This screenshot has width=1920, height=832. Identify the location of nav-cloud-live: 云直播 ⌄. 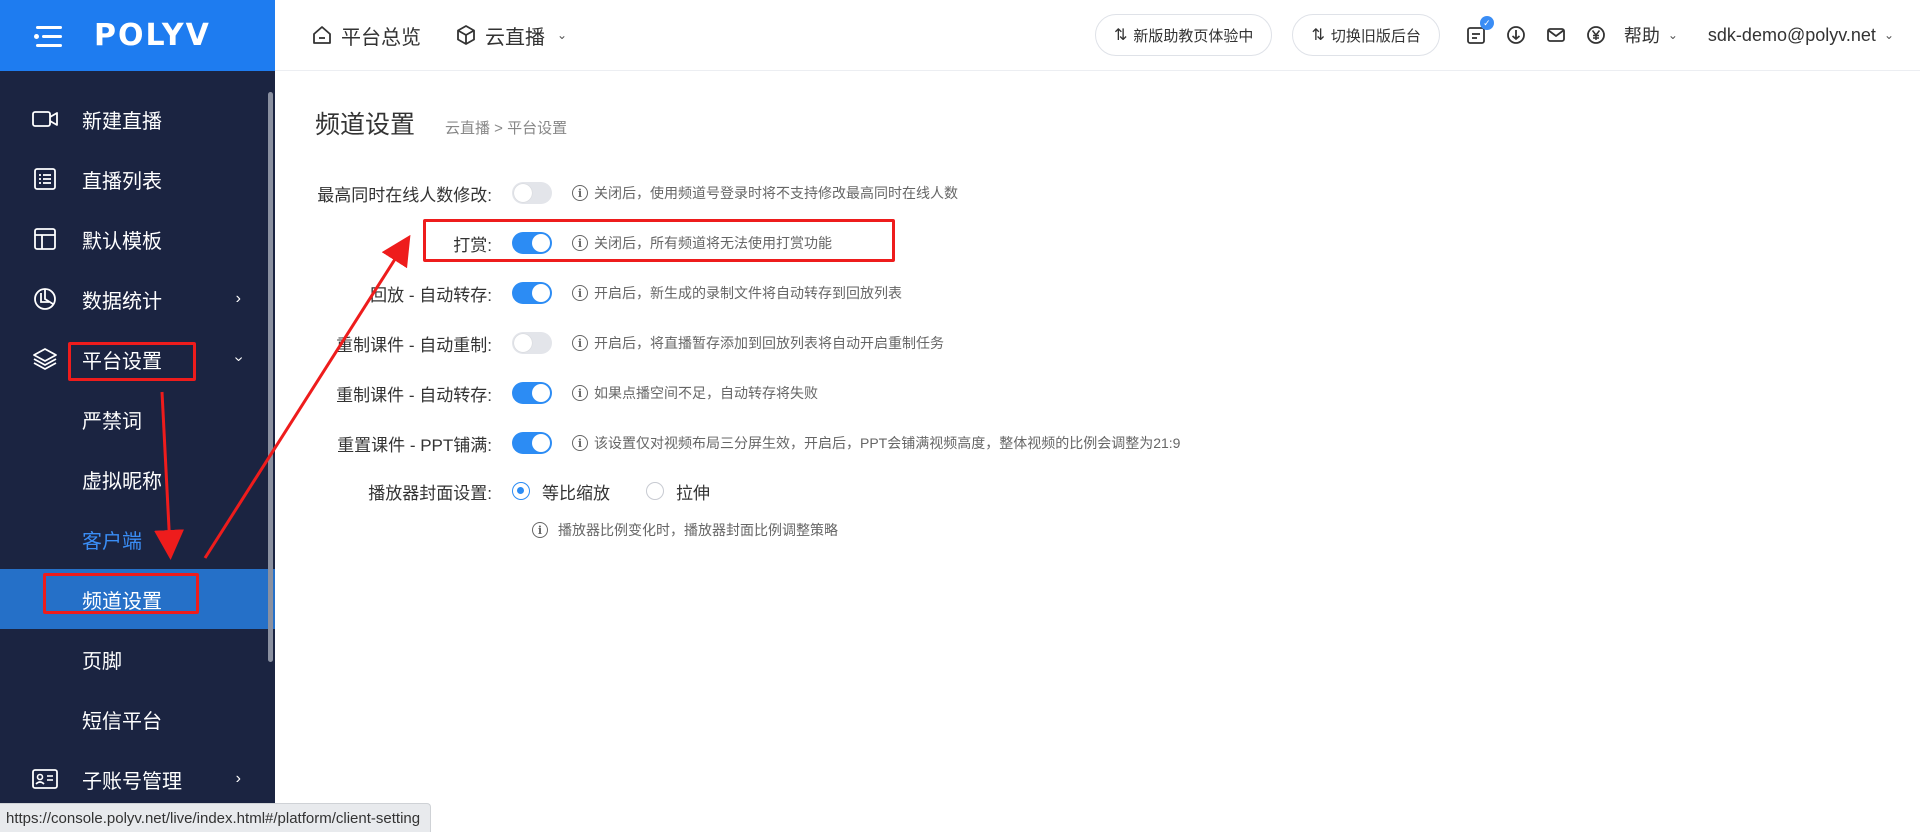
(511, 35).